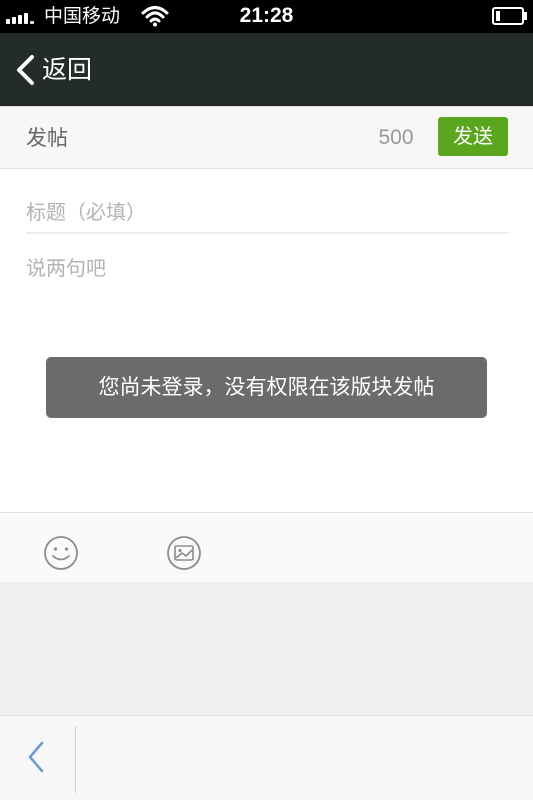 This screenshot has height=800, width=533. What do you see at coordinates (396, 137) in the screenshot?
I see `char-count: 500` at bounding box center [396, 137].